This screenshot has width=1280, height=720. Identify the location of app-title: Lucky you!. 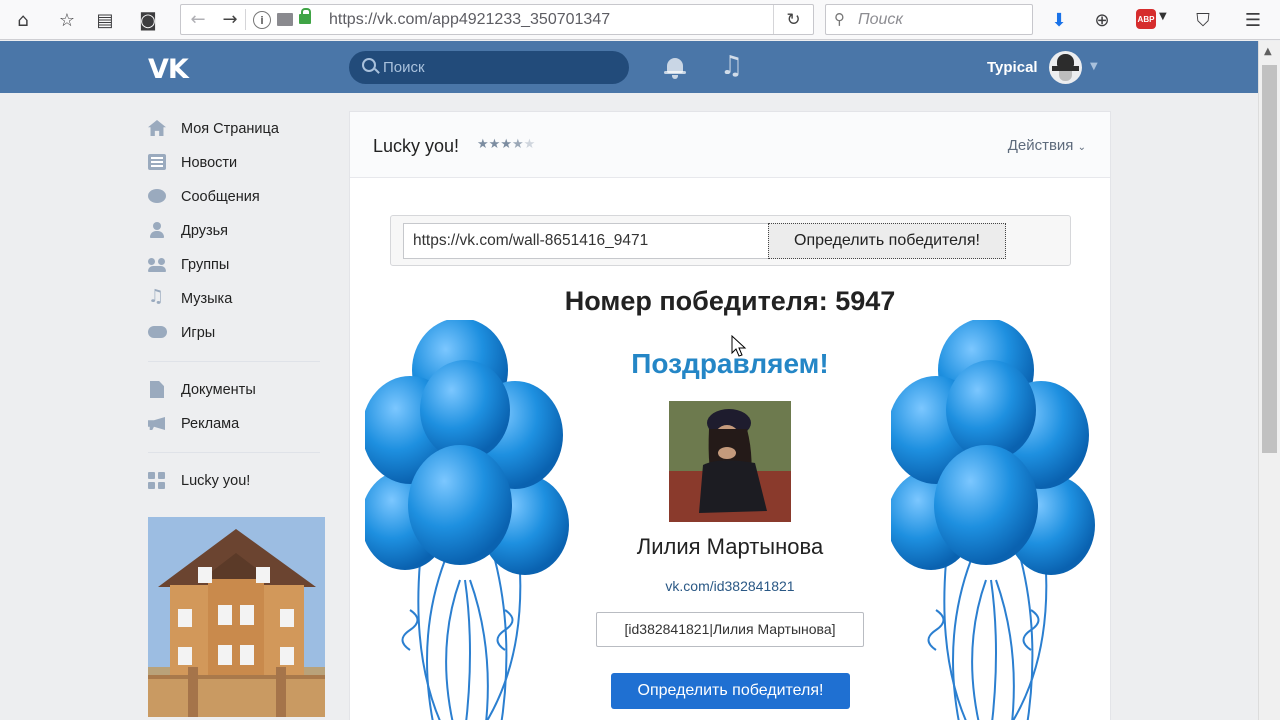
(416, 146).